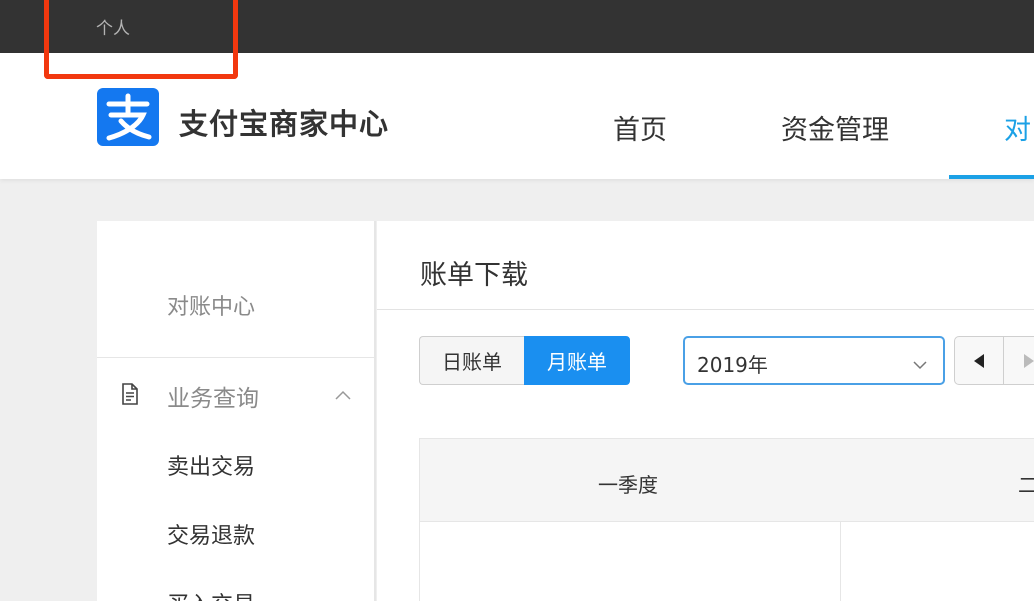 This screenshot has width=1034, height=601. What do you see at coordinates (1028, 360) in the screenshot?
I see `caret-right-icon` at bounding box center [1028, 360].